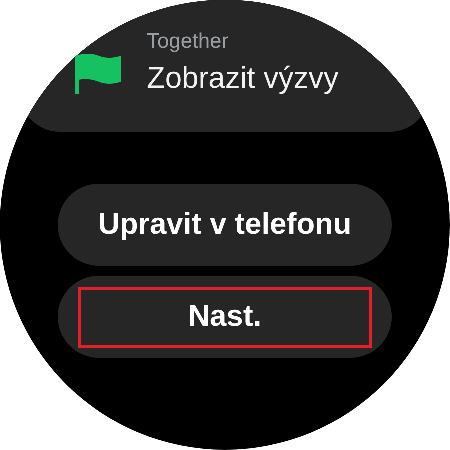  Describe the element at coordinates (188, 42) in the screenshot. I see `app-name: Together` at that location.